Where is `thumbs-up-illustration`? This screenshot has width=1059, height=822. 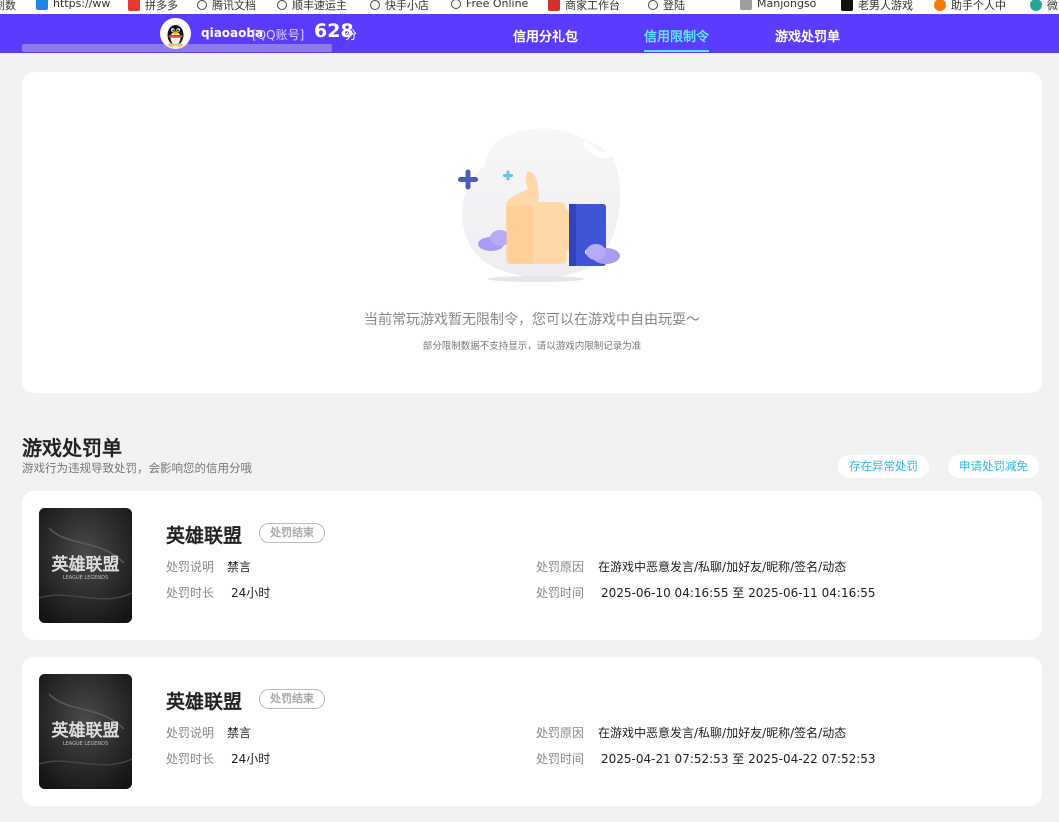
thumbs-up-illustration is located at coordinates (539, 205).